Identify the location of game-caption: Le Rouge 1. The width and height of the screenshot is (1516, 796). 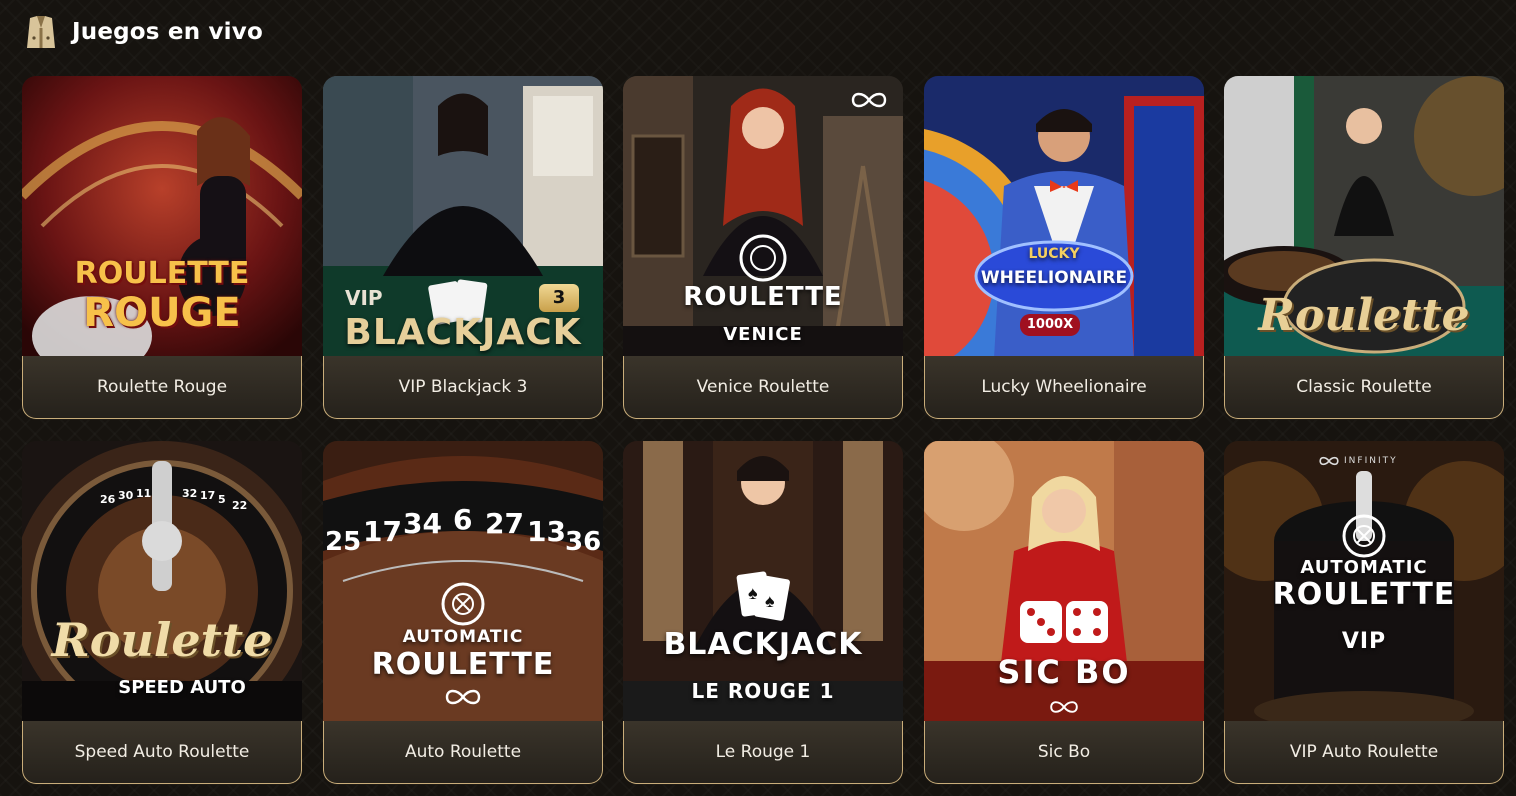
(763, 752).